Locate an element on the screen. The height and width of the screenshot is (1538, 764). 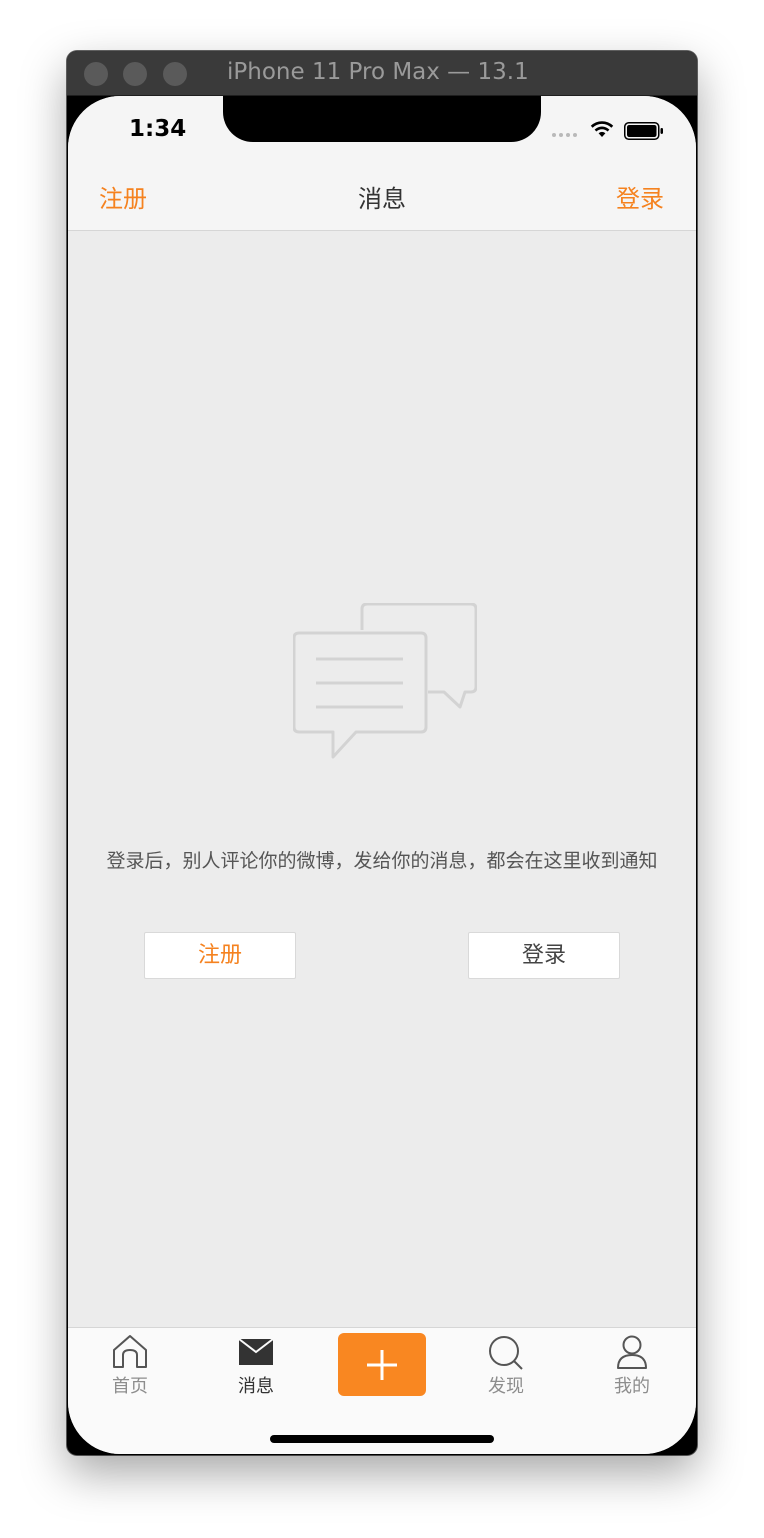
tab-home-label: 首页 is located at coordinates (130, 1386).